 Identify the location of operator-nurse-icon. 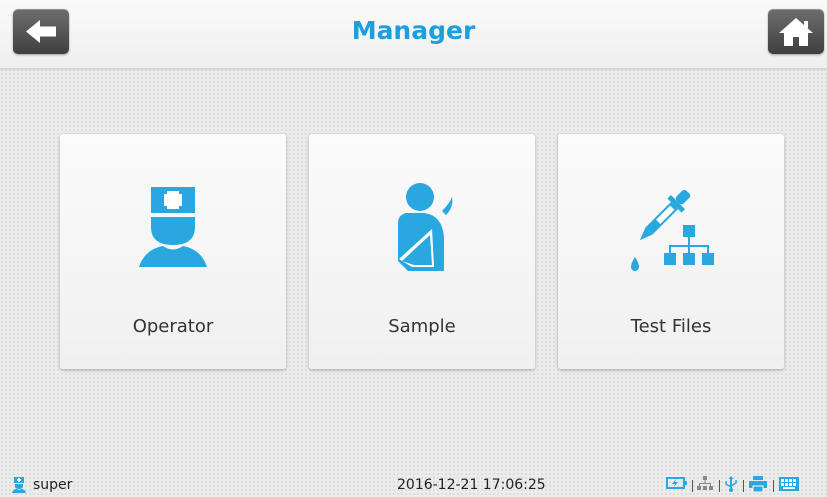
(173, 227).